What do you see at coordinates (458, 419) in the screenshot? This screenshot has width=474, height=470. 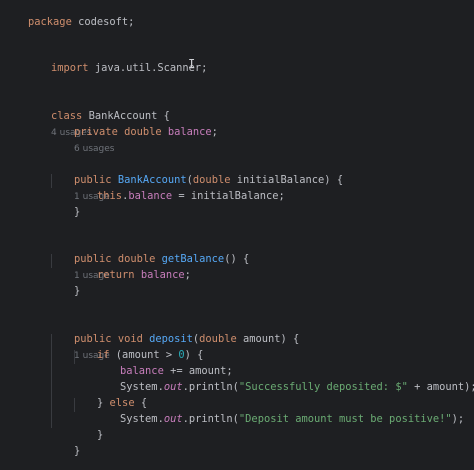 I see `args-end: );` at bounding box center [458, 419].